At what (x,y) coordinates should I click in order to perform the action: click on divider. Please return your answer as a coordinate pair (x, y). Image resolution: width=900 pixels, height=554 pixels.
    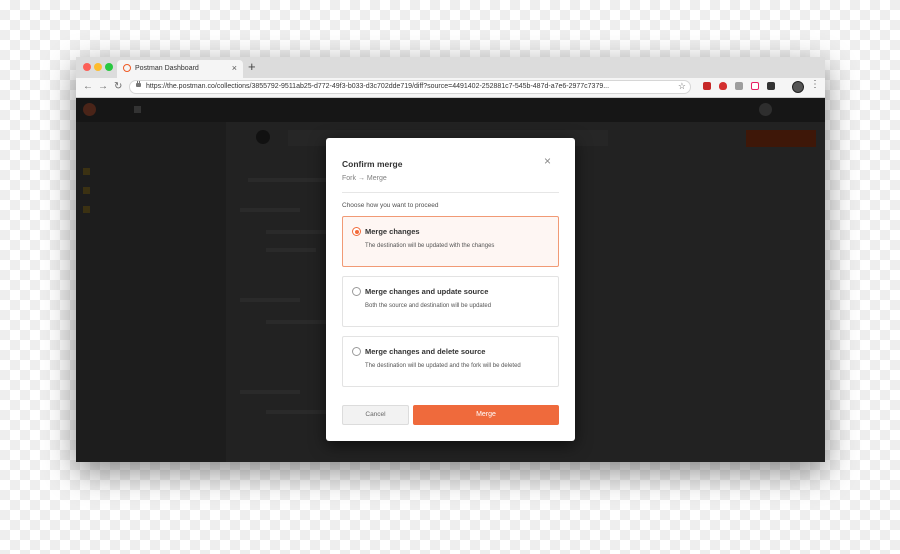
    Looking at the image, I should click on (450, 192).